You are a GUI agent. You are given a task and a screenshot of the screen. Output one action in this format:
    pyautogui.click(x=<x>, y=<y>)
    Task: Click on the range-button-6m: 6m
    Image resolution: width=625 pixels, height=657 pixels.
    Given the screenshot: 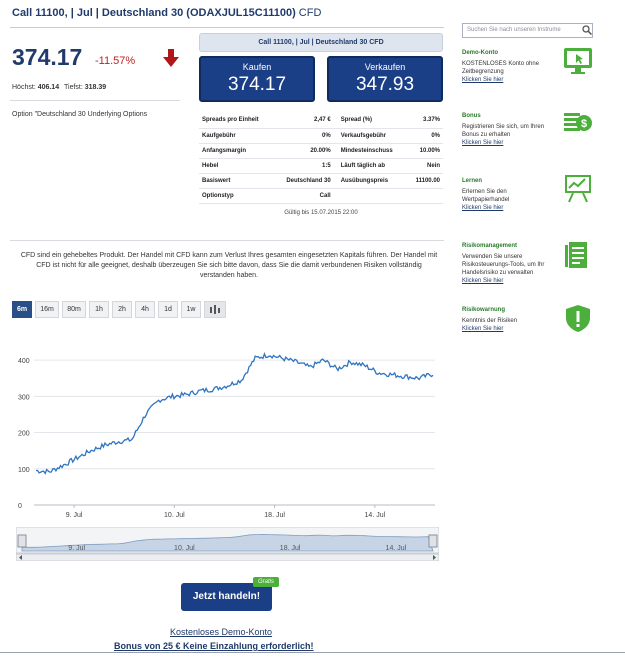 What is the action you would take?
    pyautogui.click(x=22, y=309)
    